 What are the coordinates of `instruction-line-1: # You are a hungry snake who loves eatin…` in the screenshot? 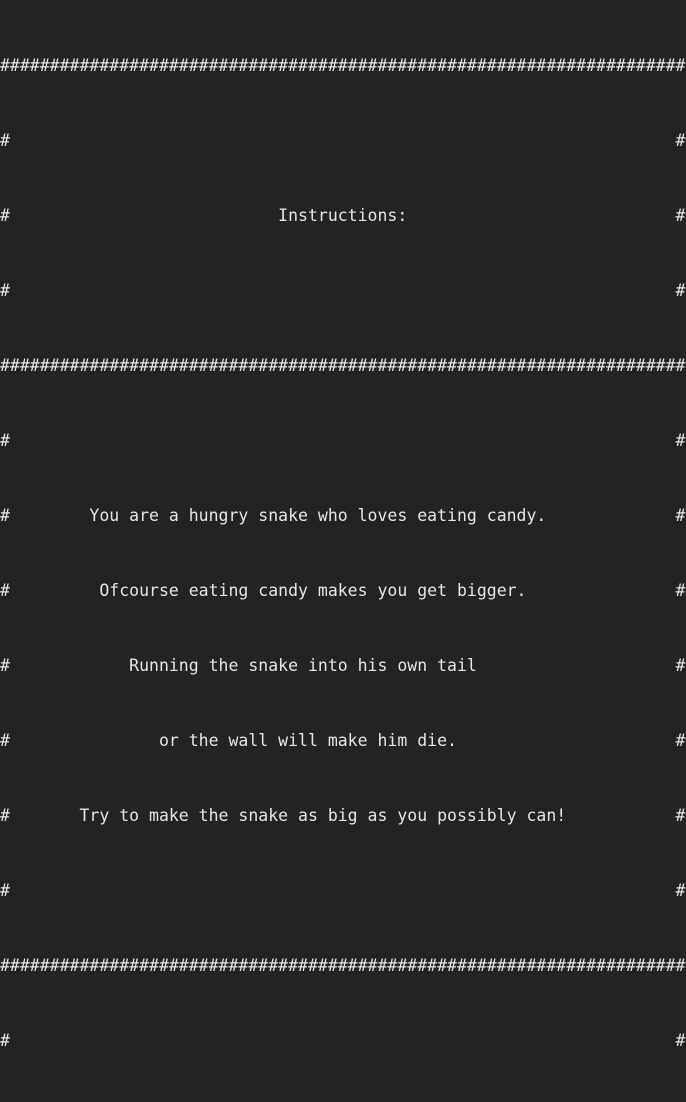 It's located at (343, 515).